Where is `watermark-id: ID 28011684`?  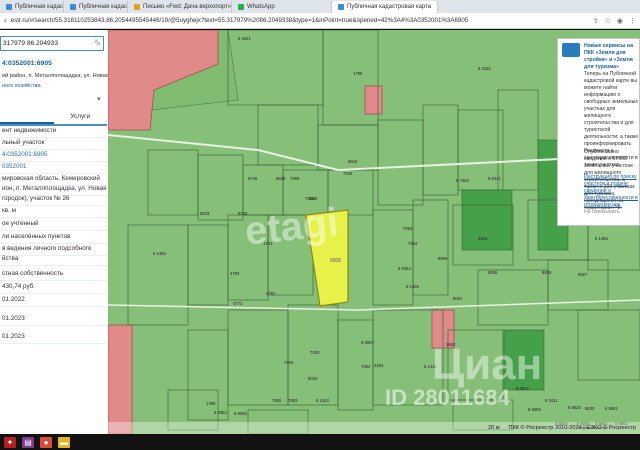 watermark-id: ID 28011684 is located at coordinates (447, 397).